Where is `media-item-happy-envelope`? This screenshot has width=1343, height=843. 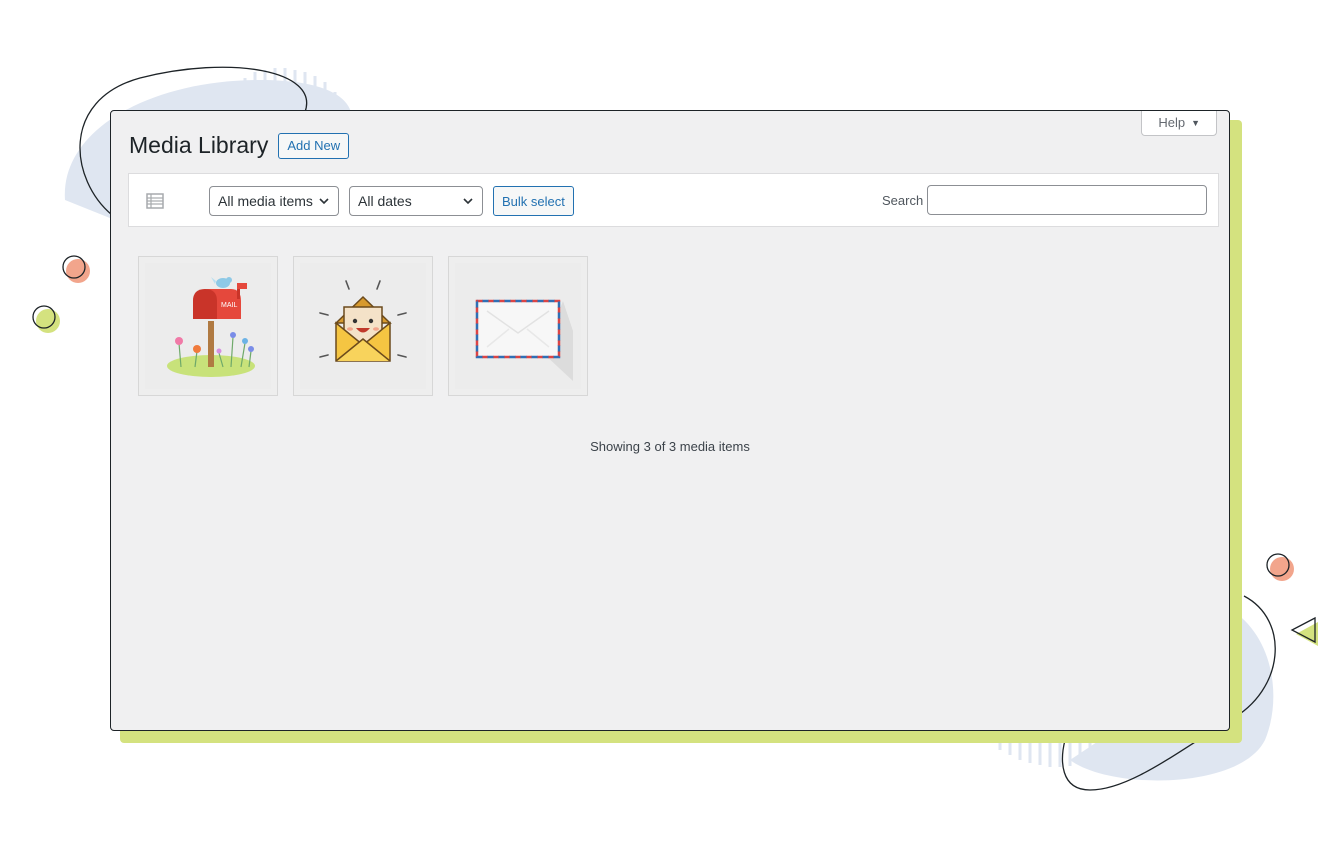
media-item-happy-envelope is located at coordinates (363, 326).